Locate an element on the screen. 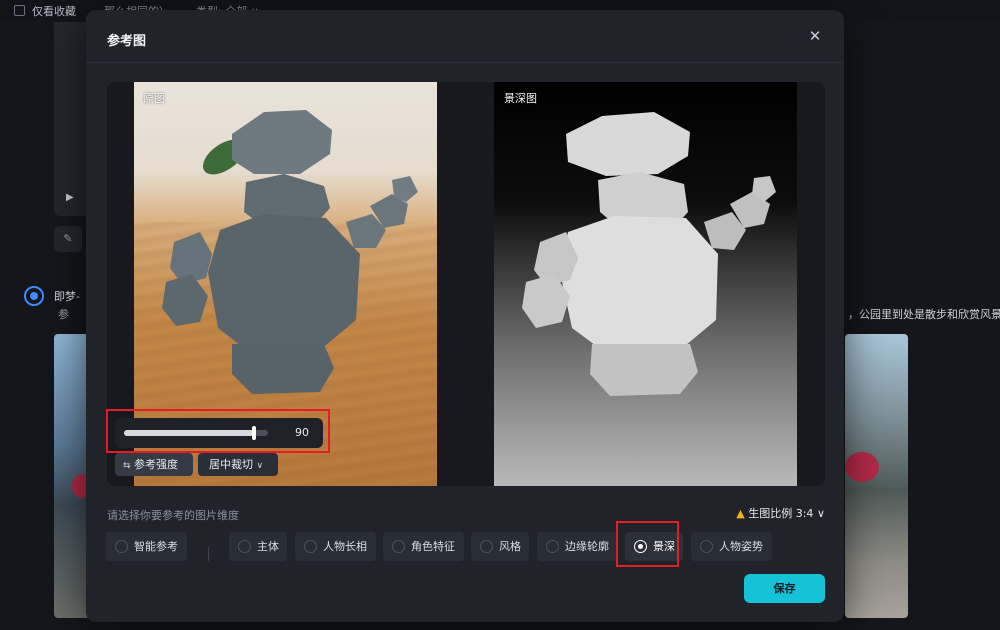  favorites-checkbox is located at coordinates (19, 10).